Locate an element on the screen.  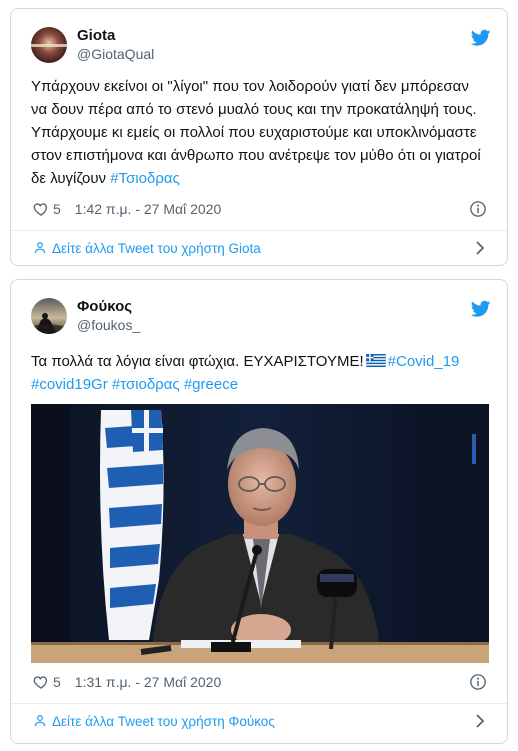
tweet-header: Giota @GiotaQual is located at coordinates (92, 45).